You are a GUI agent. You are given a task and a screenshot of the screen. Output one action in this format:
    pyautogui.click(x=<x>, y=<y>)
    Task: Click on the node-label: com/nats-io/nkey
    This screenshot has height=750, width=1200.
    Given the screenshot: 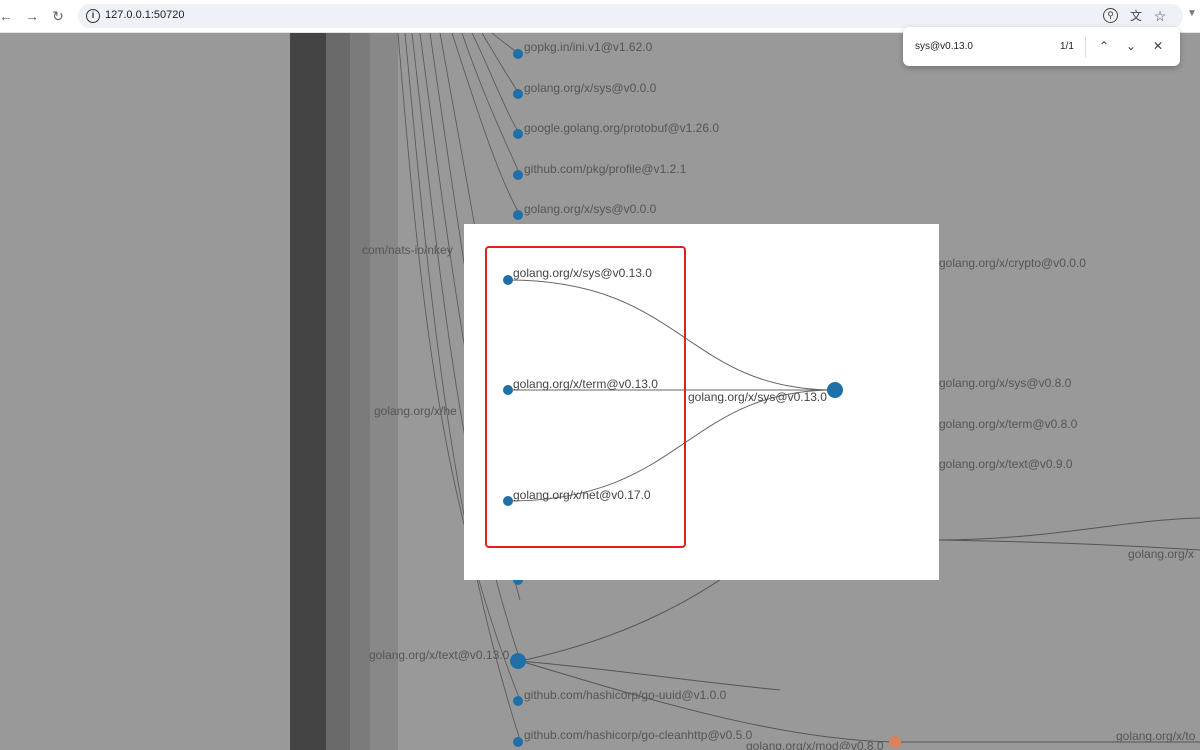 What is the action you would take?
    pyautogui.click(x=407, y=250)
    